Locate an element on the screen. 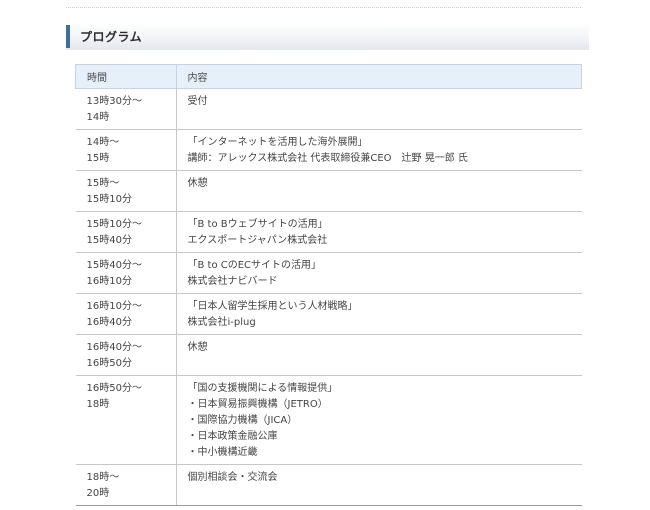 The image size is (650, 510). content-text: 「日本人留学生採用という人材戦略」 is located at coordinates (272, 306).